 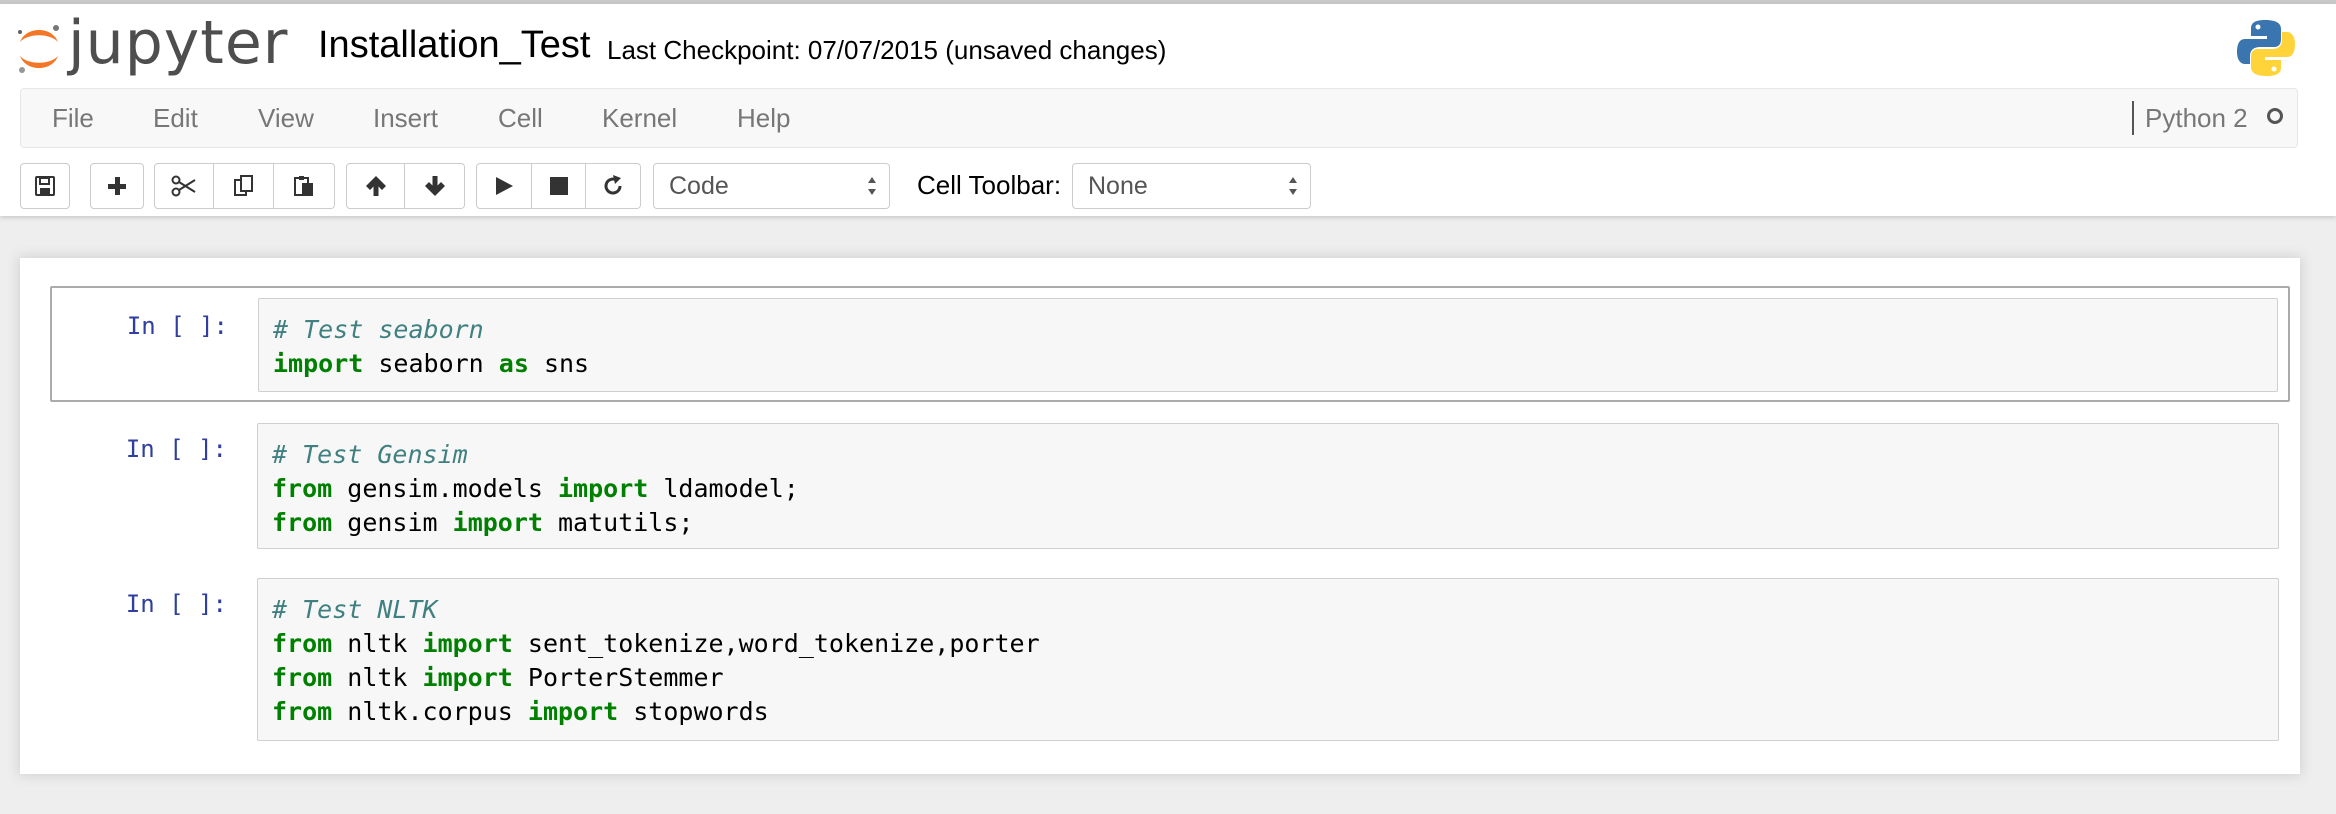 I want to click on menu-cell: Cell, so click(x=520, y=118).